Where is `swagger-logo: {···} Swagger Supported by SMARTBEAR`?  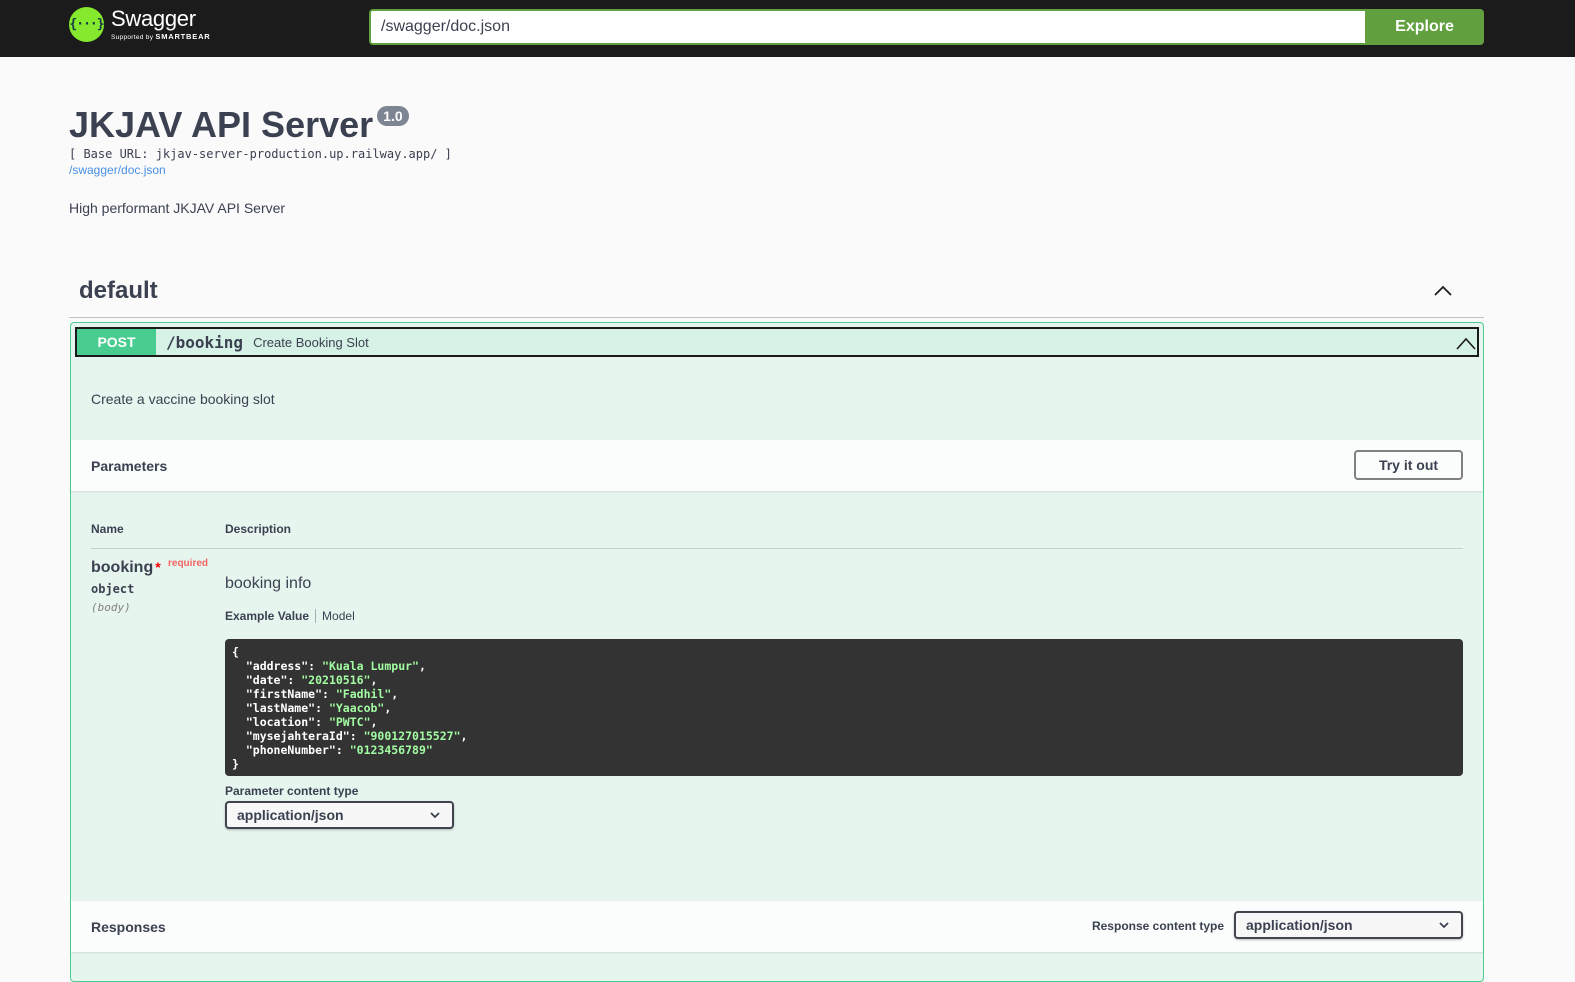 swagger-logo: {···} Swagger Supported by SMARTBEAR is located at coordinates (140, 24).